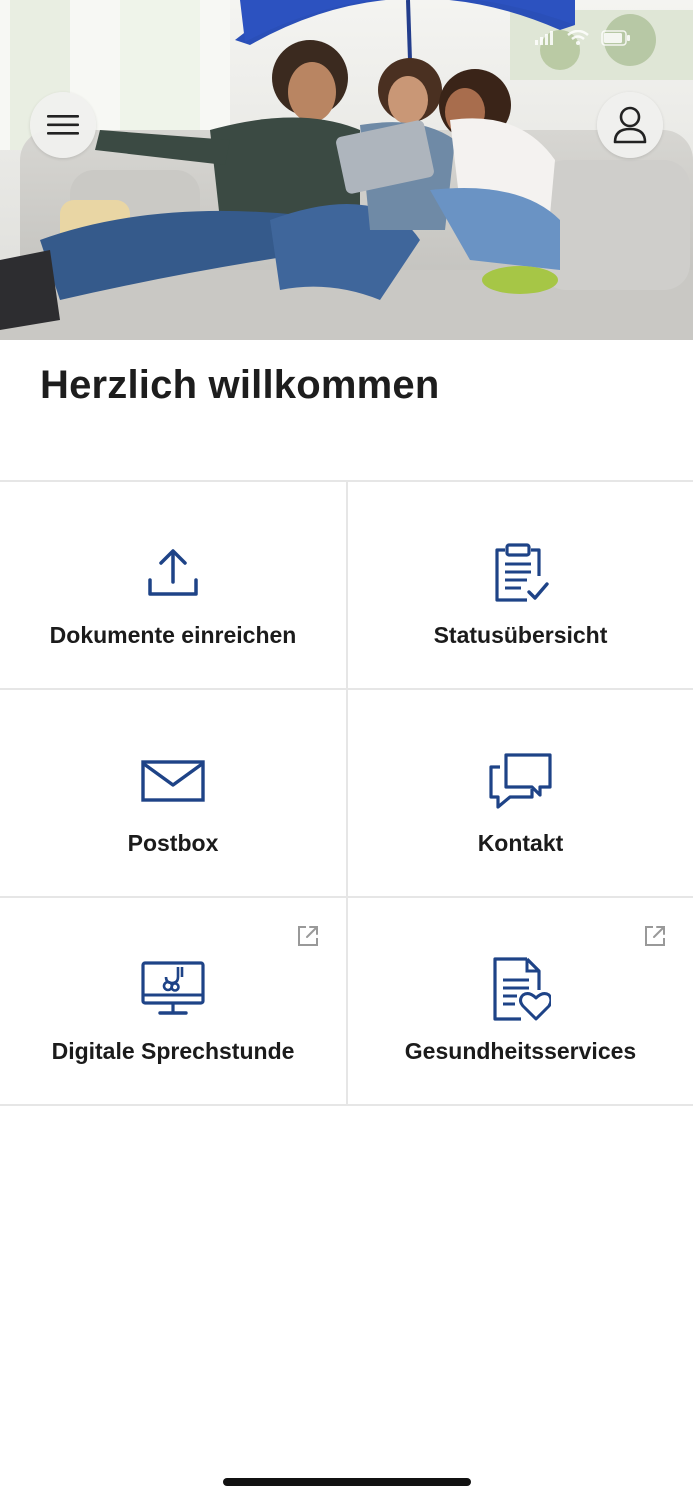 This screenshot has width=693, height=1500. Describe the element at coordinates (173, 781) in the screenshot. I see `envelope-icon` at that location.